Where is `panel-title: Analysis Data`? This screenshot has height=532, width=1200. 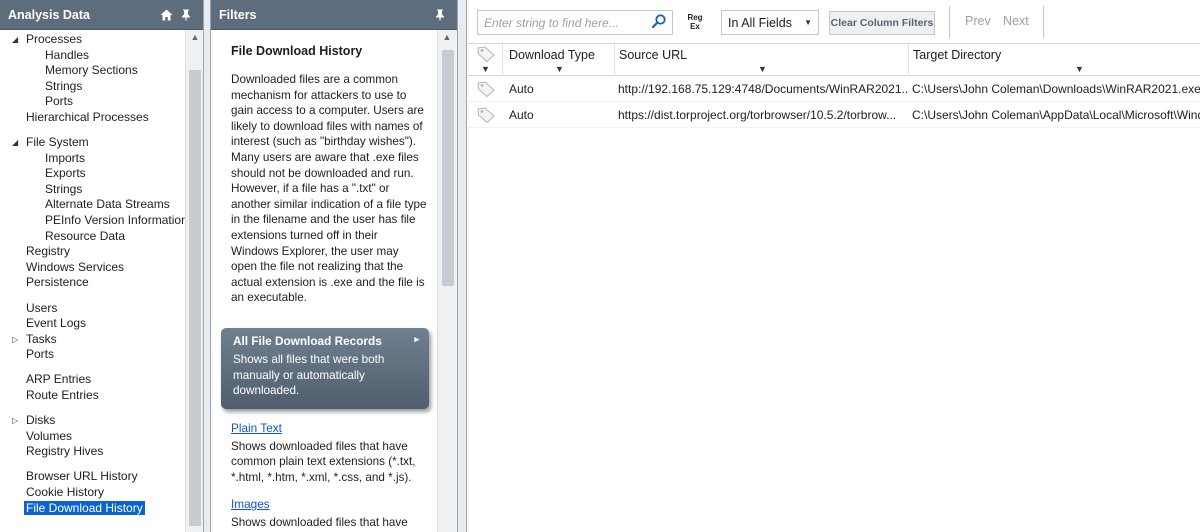 panel-title: Analysis Data is located at coordinates (49, 14).